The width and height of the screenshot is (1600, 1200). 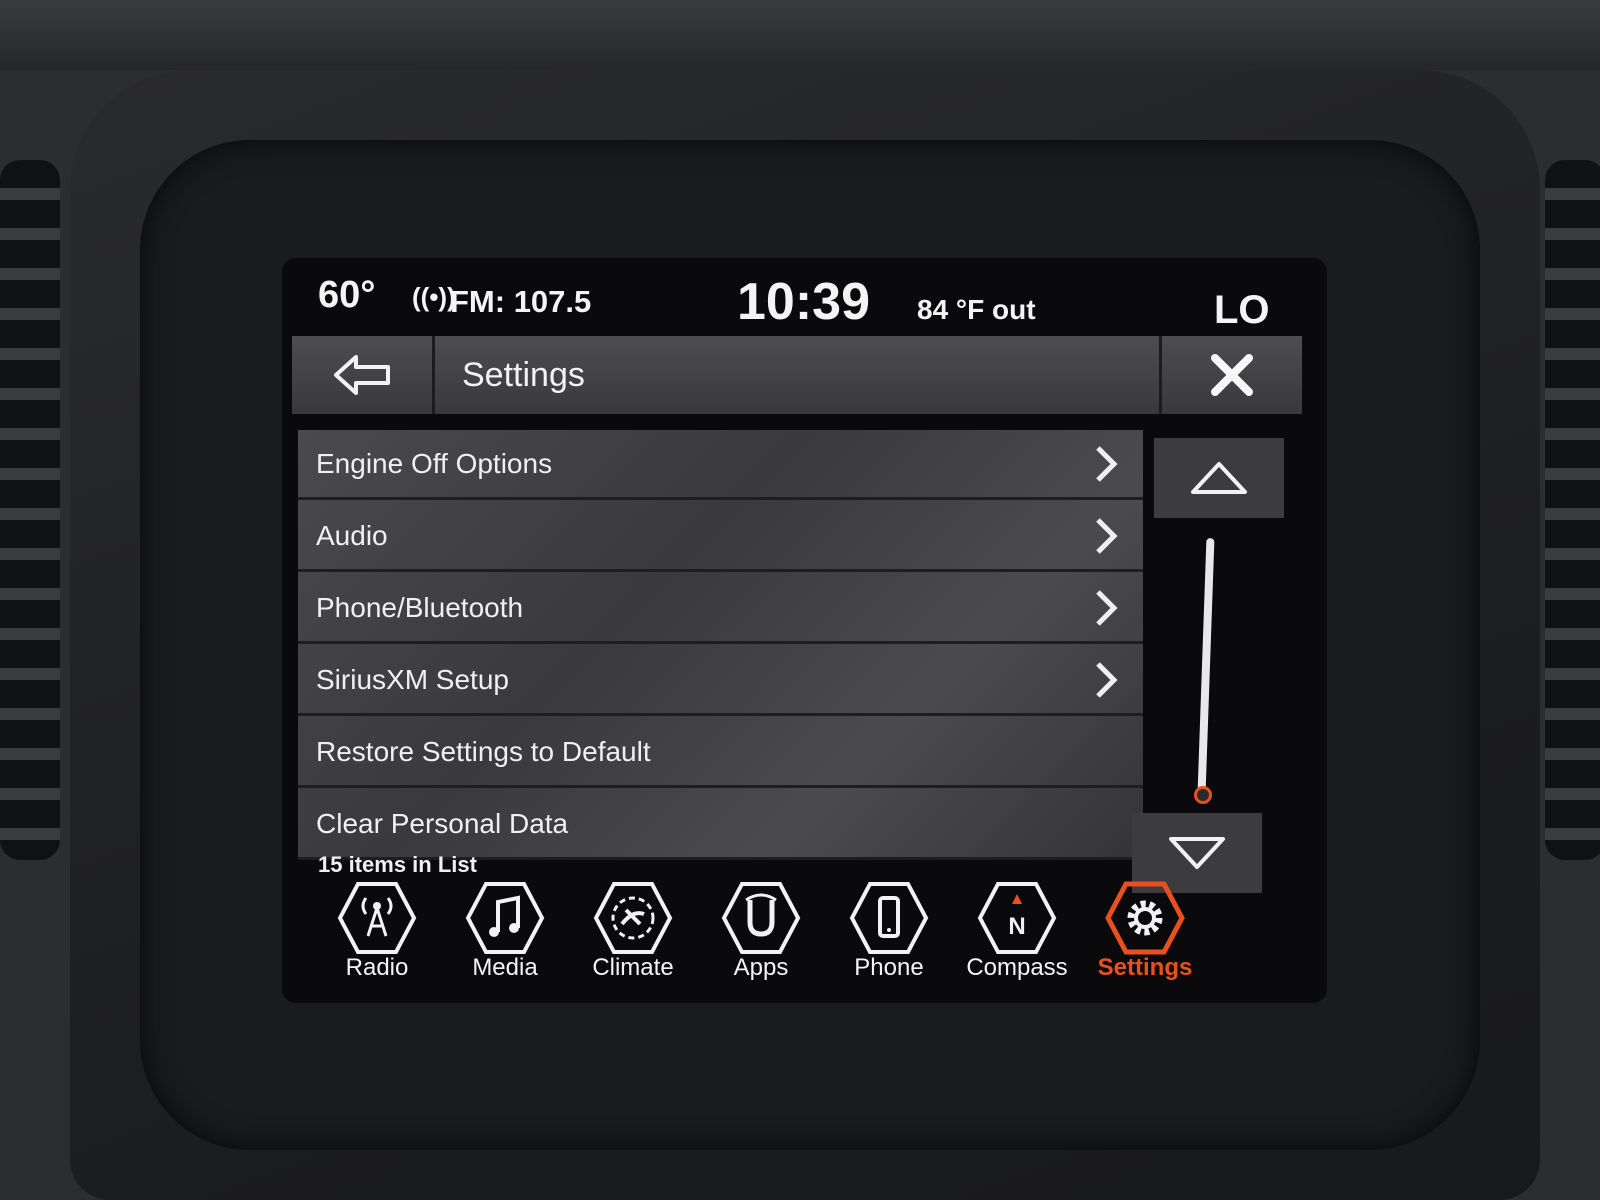 I want to click on radio-station: FM: 107.5, so click(x=520, y=302).